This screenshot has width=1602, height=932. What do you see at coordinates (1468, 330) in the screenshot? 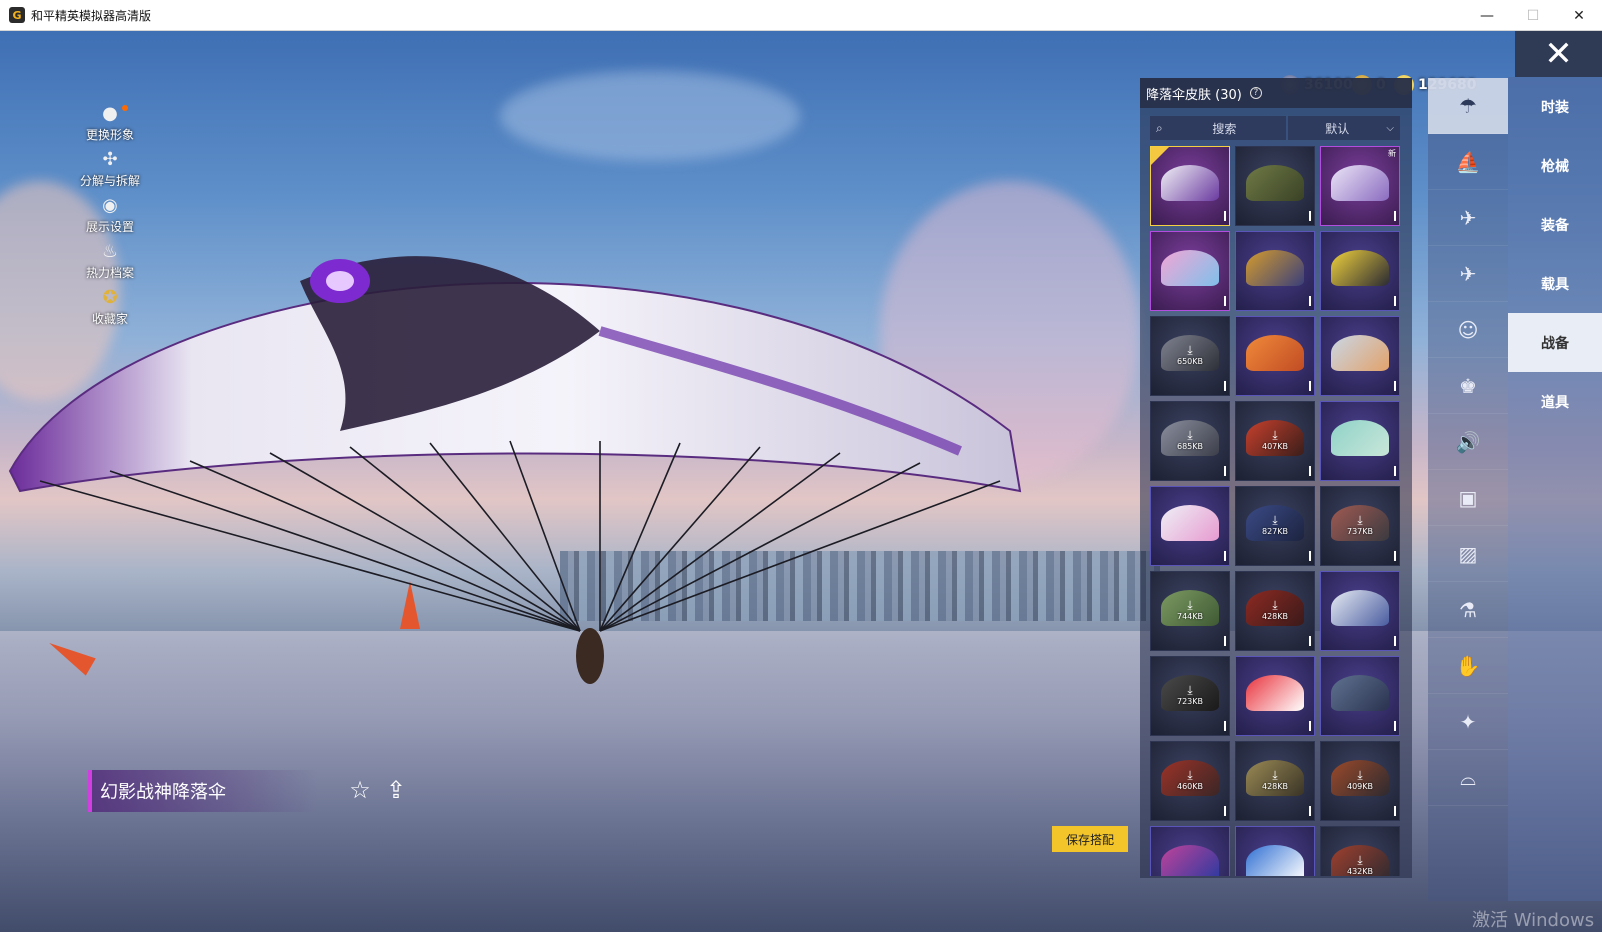
I see `emote-icon: ☺` at bounding box center [1468, 330].